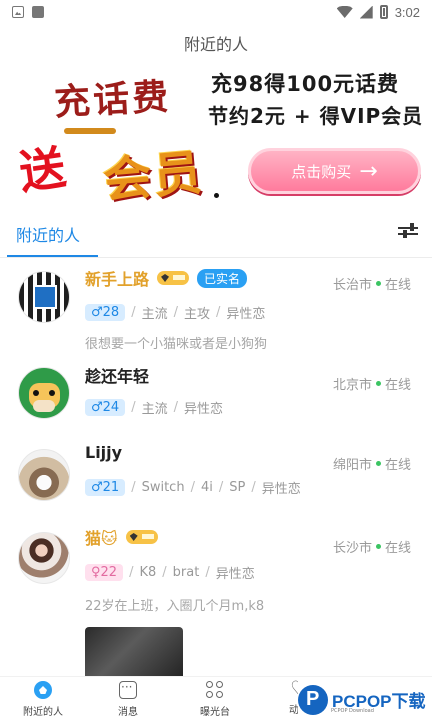 The width and height of the screenshot is (432, 720). Describe the element at coordinates (352, 285) in the screenshot. I see `city-name: 长治市` at that location.